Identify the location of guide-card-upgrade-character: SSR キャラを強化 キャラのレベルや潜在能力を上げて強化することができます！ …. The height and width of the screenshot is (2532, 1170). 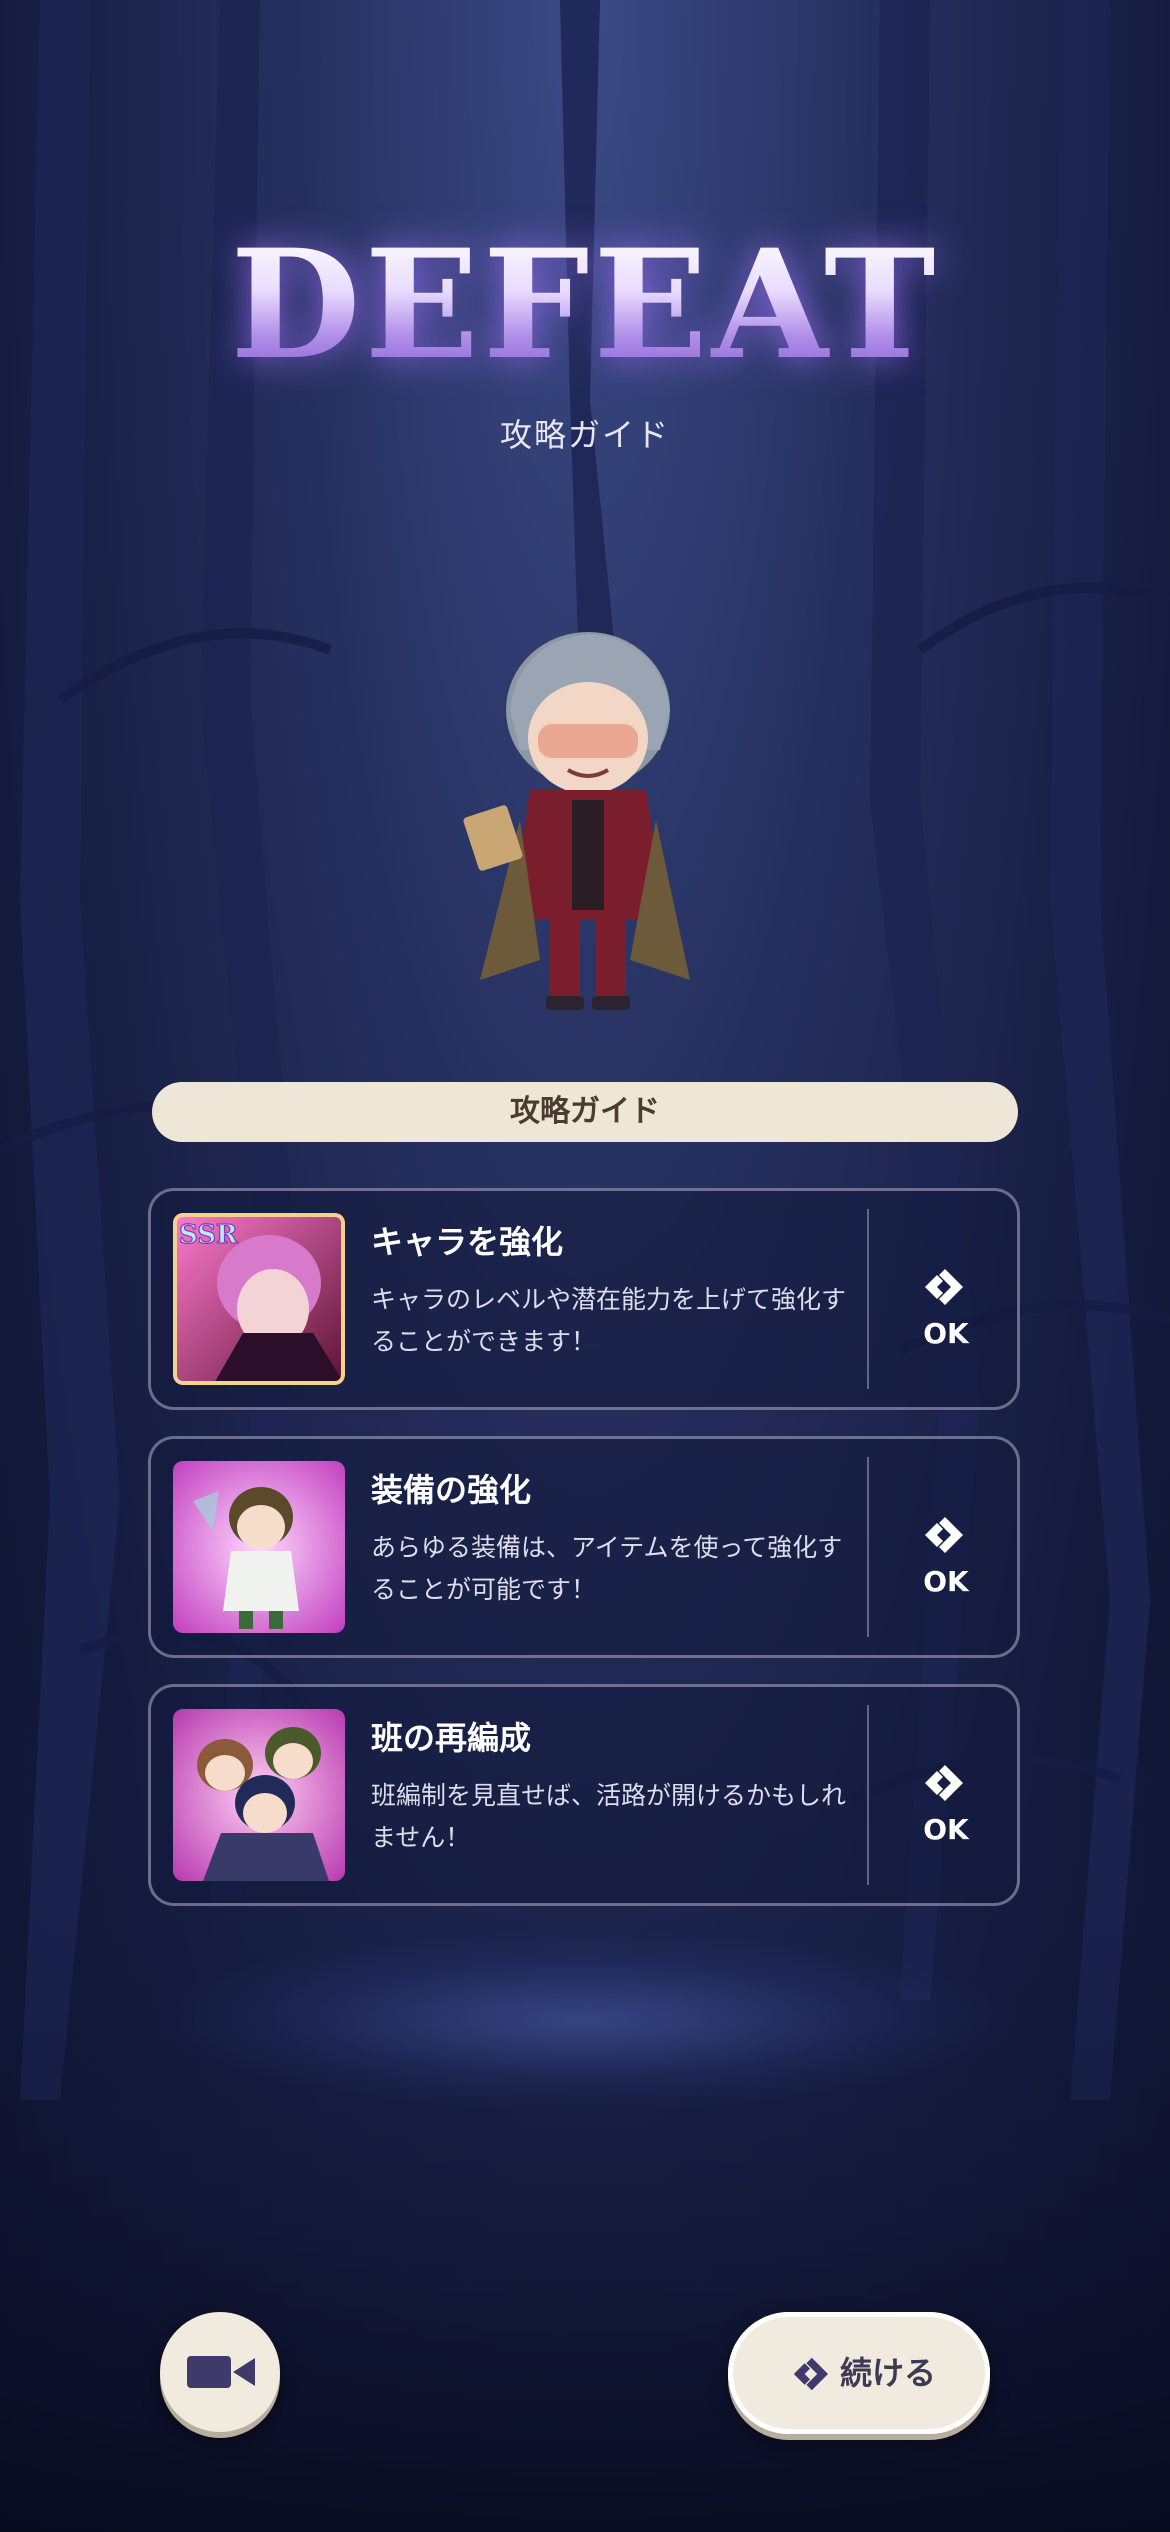
(584, 1299).